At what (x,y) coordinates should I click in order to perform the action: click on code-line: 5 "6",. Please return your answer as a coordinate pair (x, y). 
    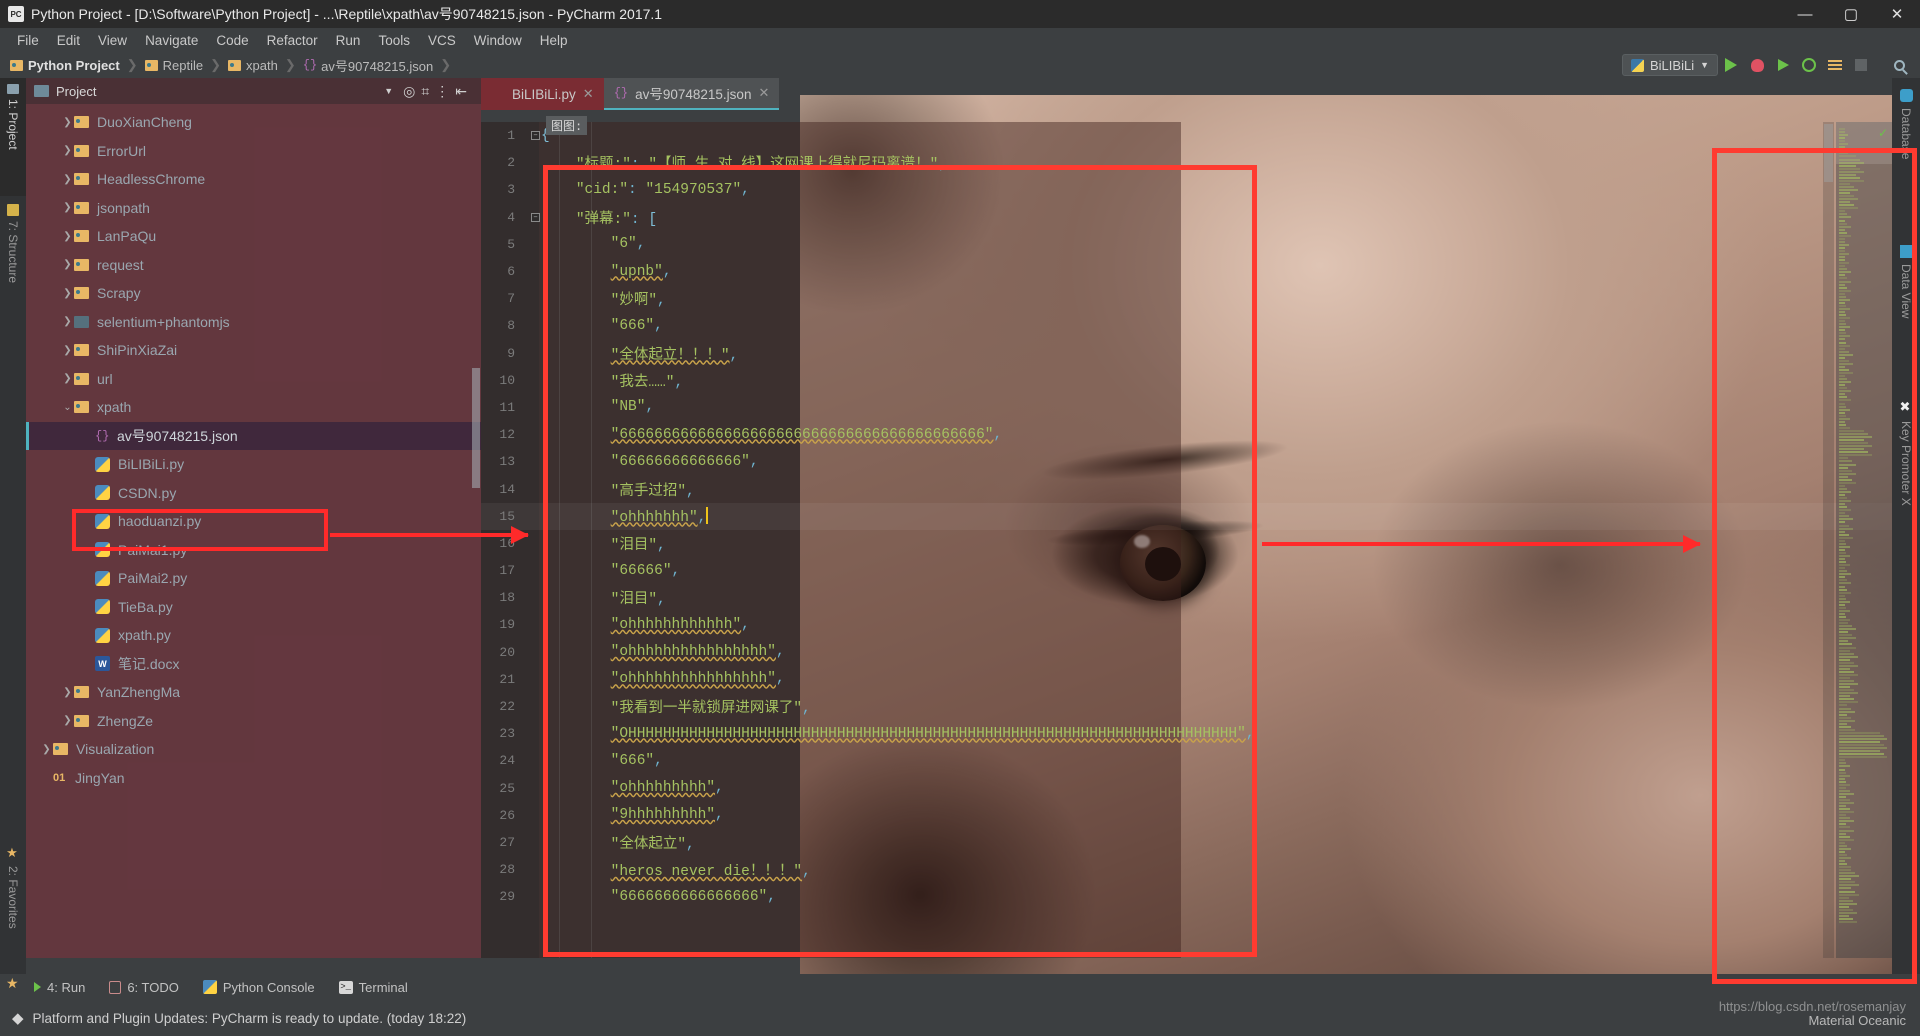
    Looking at the image, I should click on (1200, 244).